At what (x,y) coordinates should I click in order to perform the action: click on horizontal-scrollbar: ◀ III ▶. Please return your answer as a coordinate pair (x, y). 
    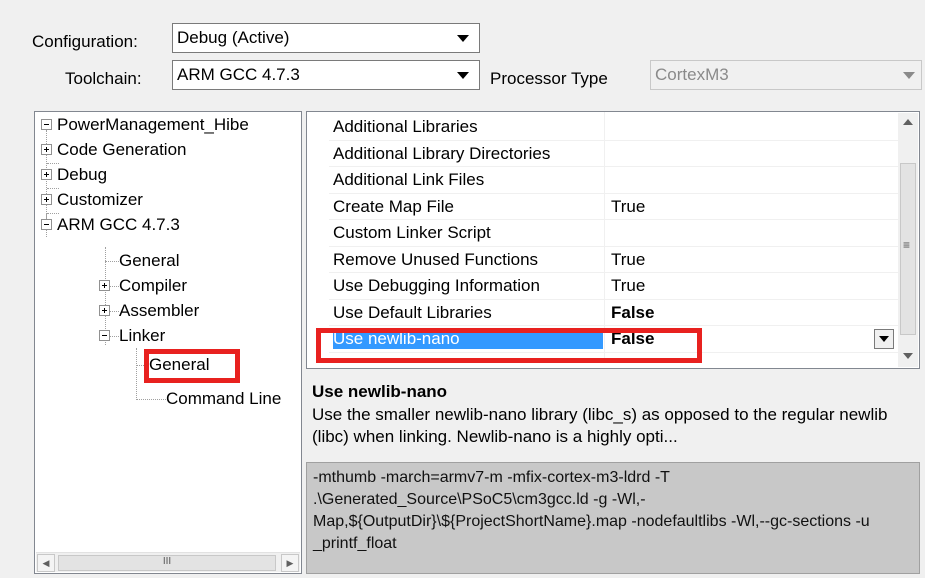
    Looking at the image, I should click on (168, 562).